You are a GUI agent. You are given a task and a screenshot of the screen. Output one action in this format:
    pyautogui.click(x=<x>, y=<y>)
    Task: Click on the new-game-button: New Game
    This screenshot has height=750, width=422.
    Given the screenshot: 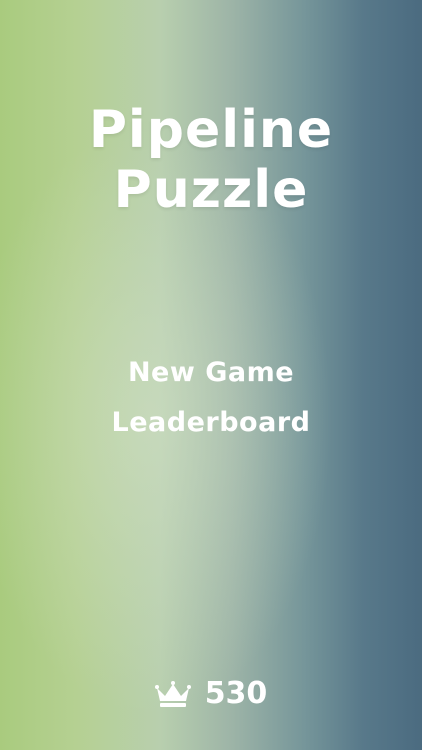 What is the action you would take?
    pyautogui.click(x=211, y=373)
    